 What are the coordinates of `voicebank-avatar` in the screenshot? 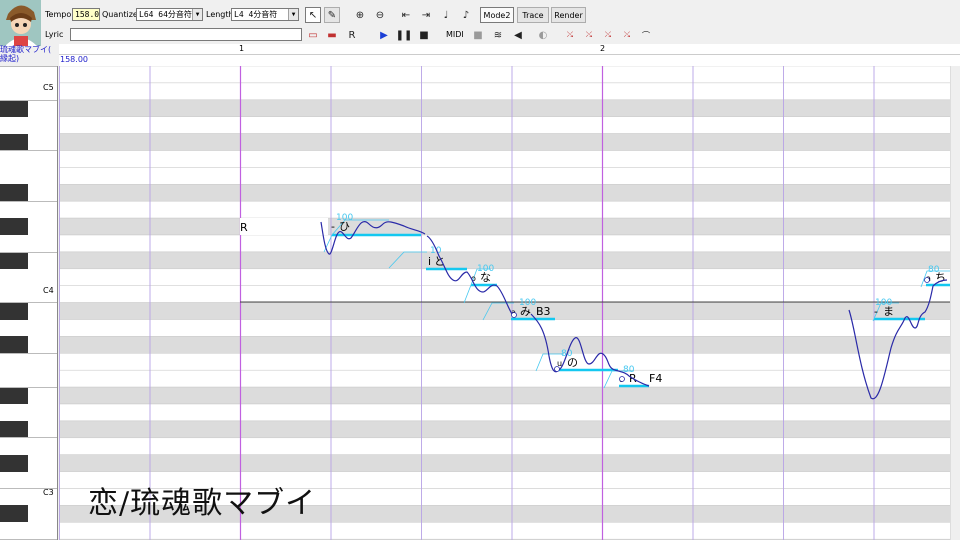 It's located at (20, 23).